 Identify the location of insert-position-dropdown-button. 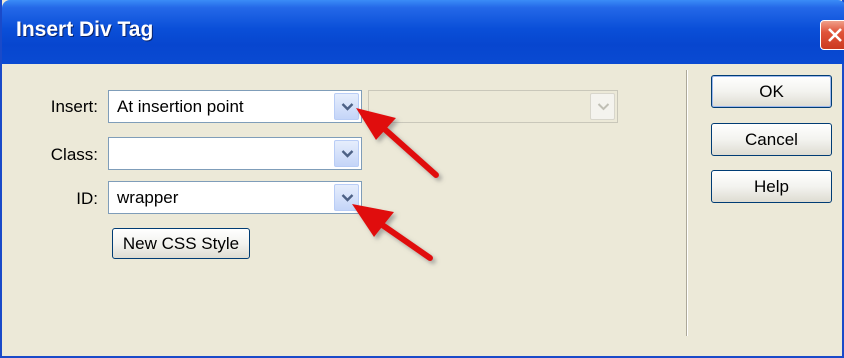
(602, 106).